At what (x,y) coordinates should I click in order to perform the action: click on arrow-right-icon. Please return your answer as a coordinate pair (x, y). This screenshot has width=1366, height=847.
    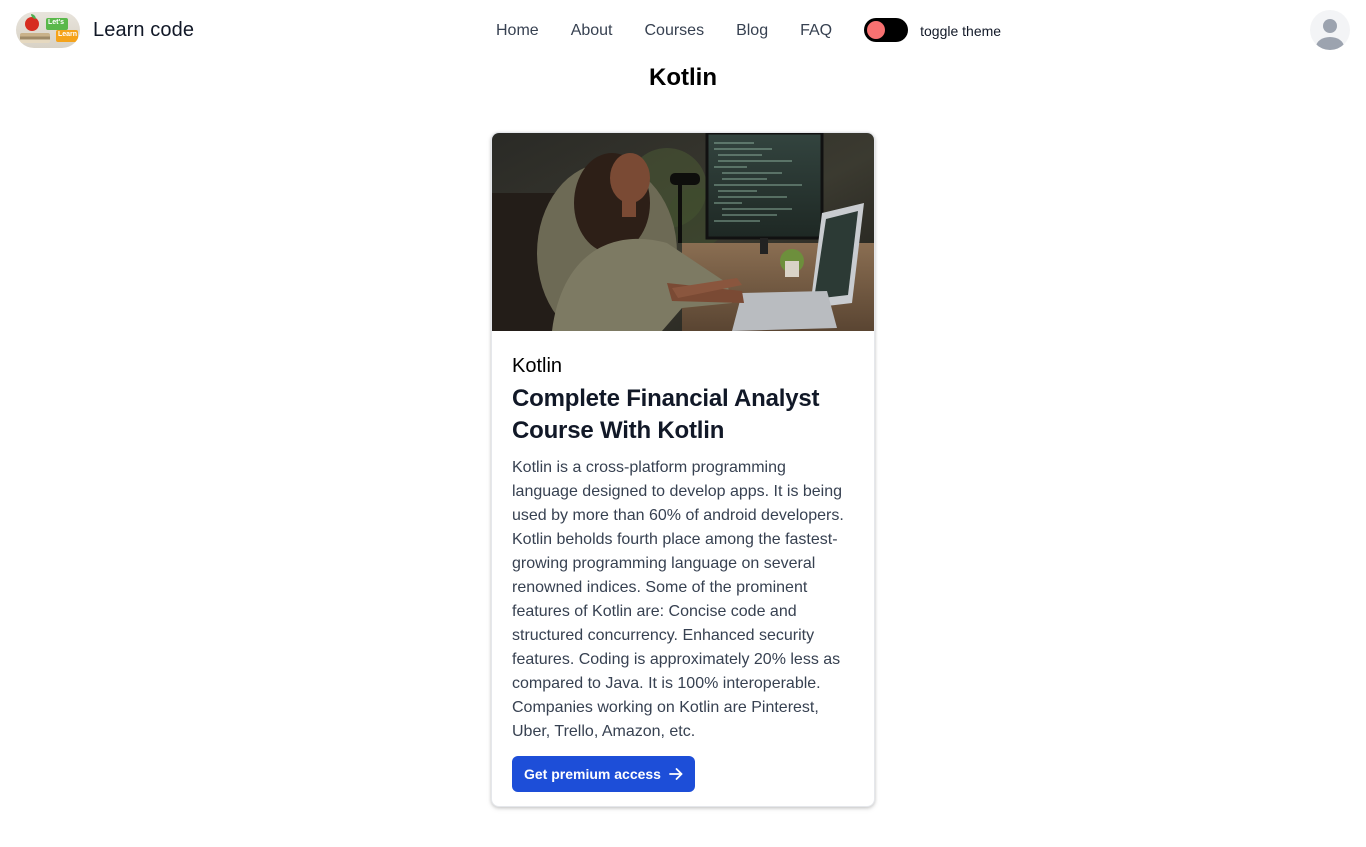
    Looking at the image, I should click on (676, 774).